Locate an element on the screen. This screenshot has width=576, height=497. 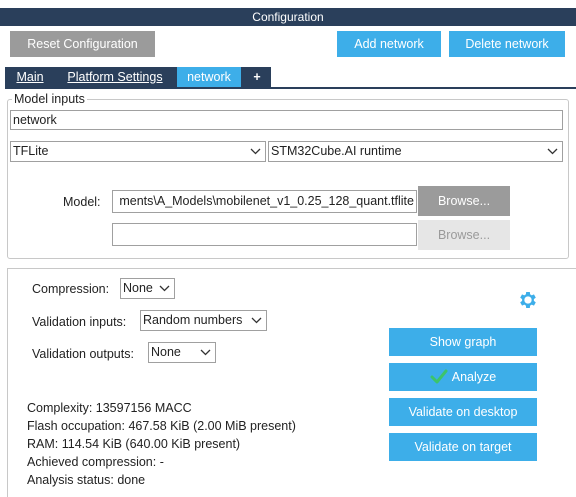
delete-network-button: Delete network is located at coordinates (507, 44).